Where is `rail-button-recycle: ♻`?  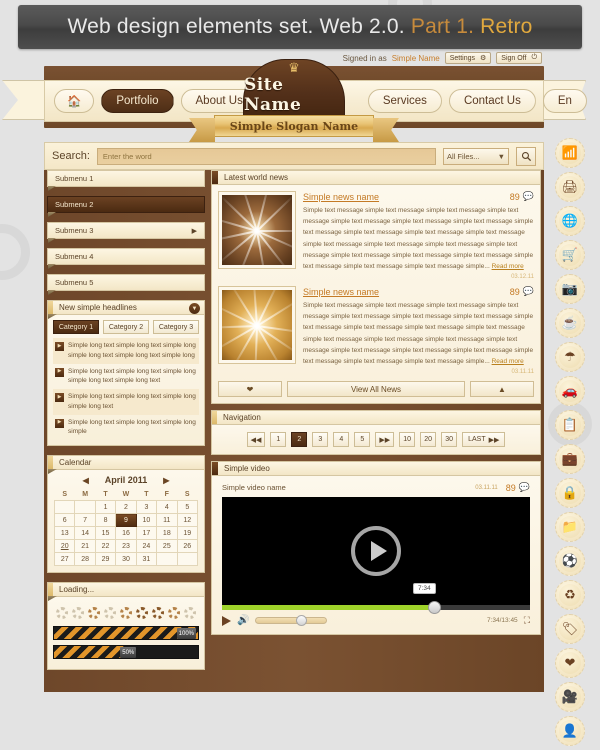
rail-button-recycle: ♻ is located at coordinates (570, 595).